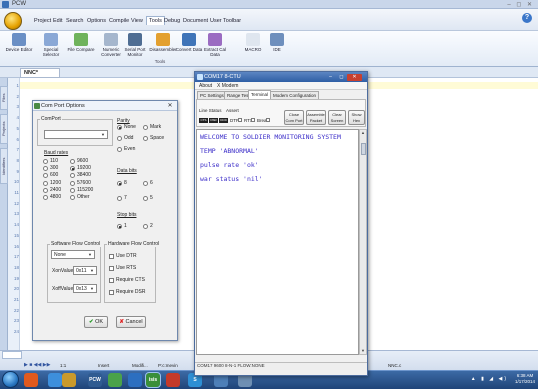 The height and width of the screenshot is (389, 538). What do you see at coordinates (63, 365) in the screenshot?
I see `status-position: 1:1` at bounding box center [63, 365].